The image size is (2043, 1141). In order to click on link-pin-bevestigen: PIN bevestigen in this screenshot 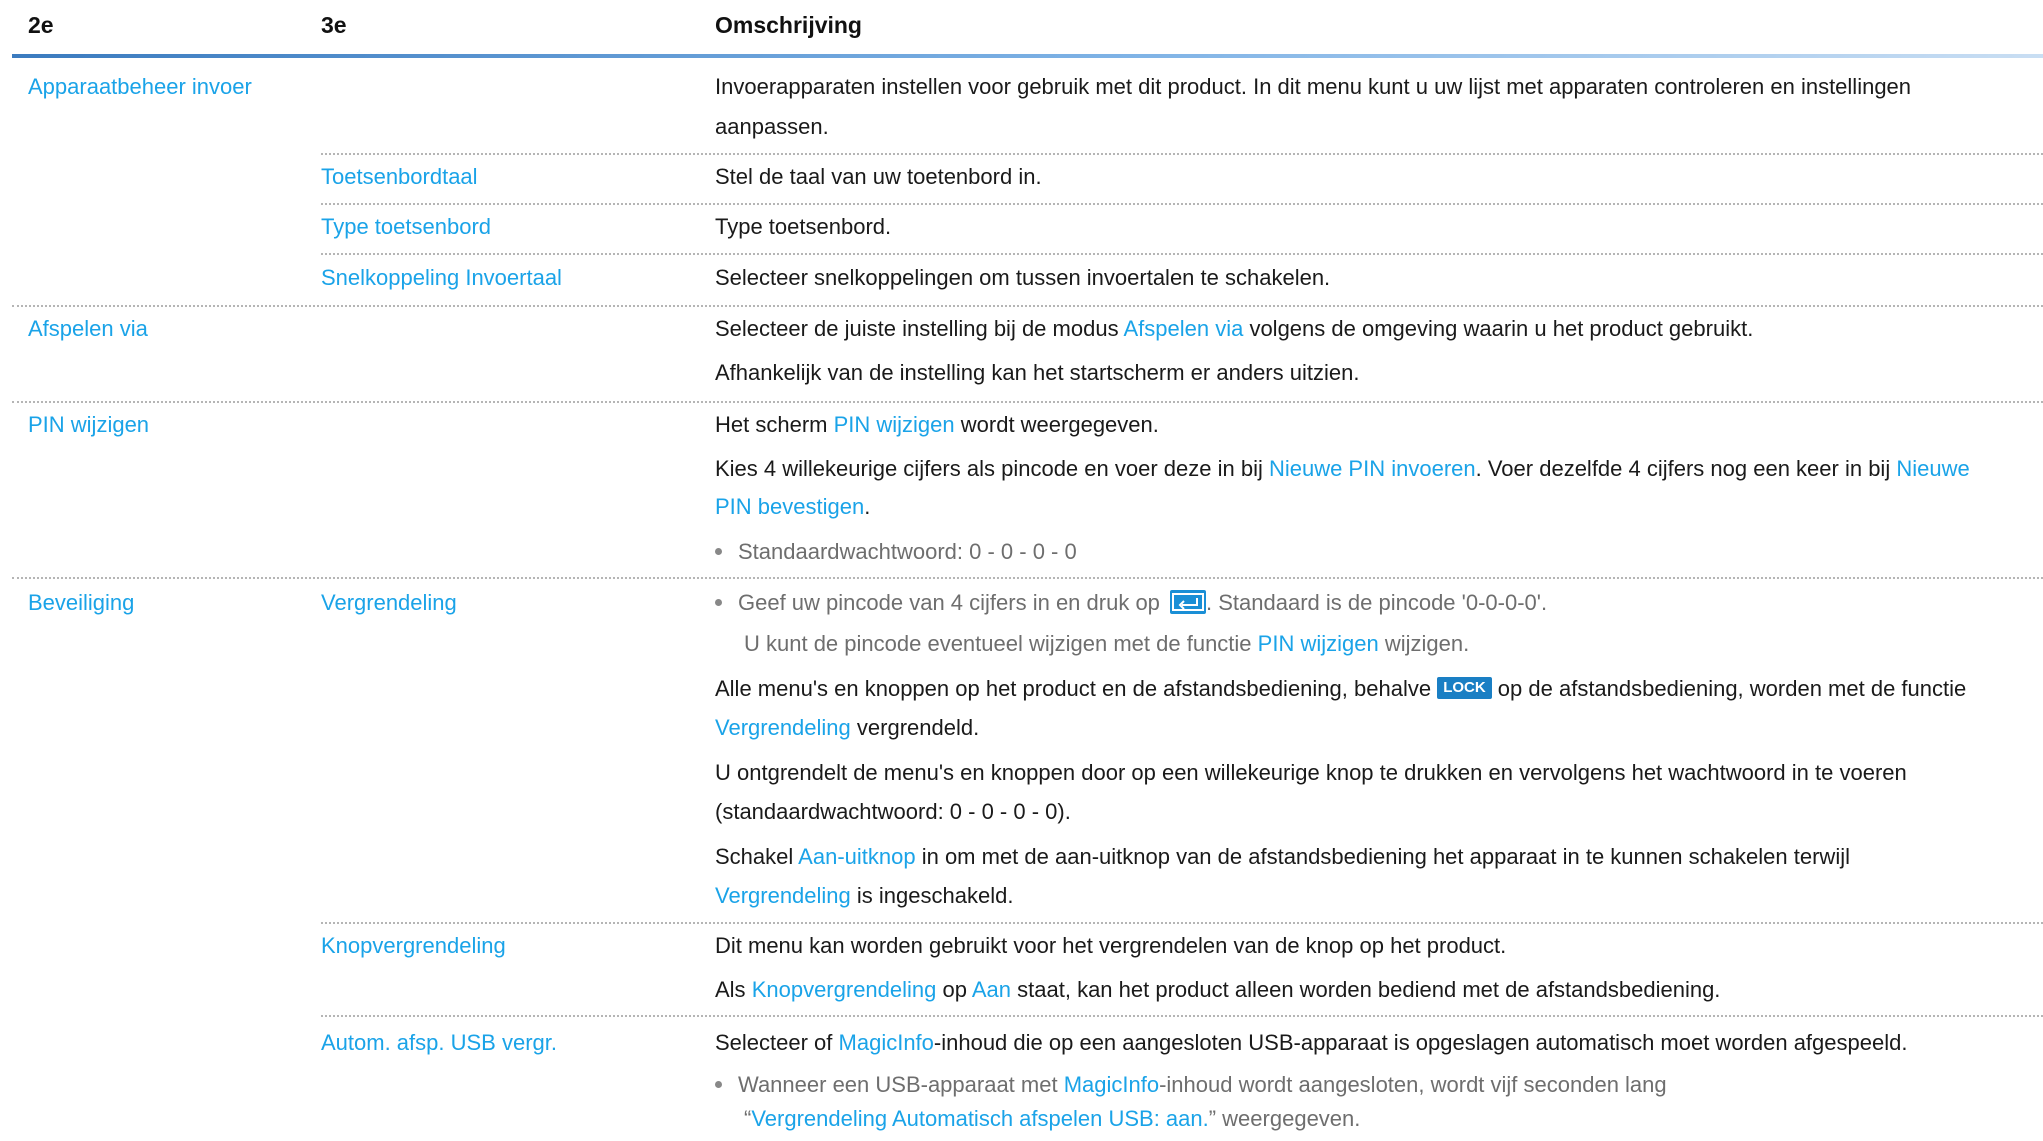, I will do `click(789, 506)`.